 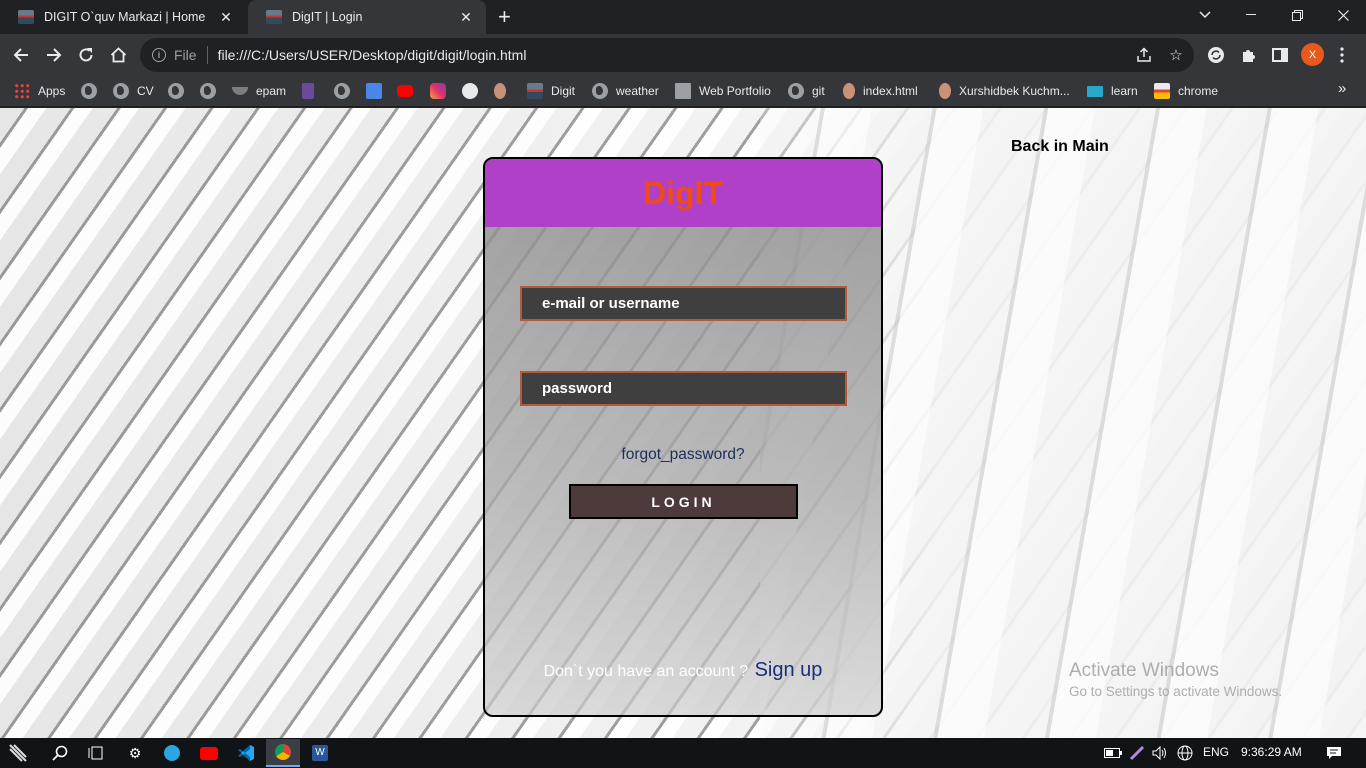 What do you see at coordinates (1216, 55) in the screenshot?
I see `sync-extension-icon` at bounding box center [1216, 55].